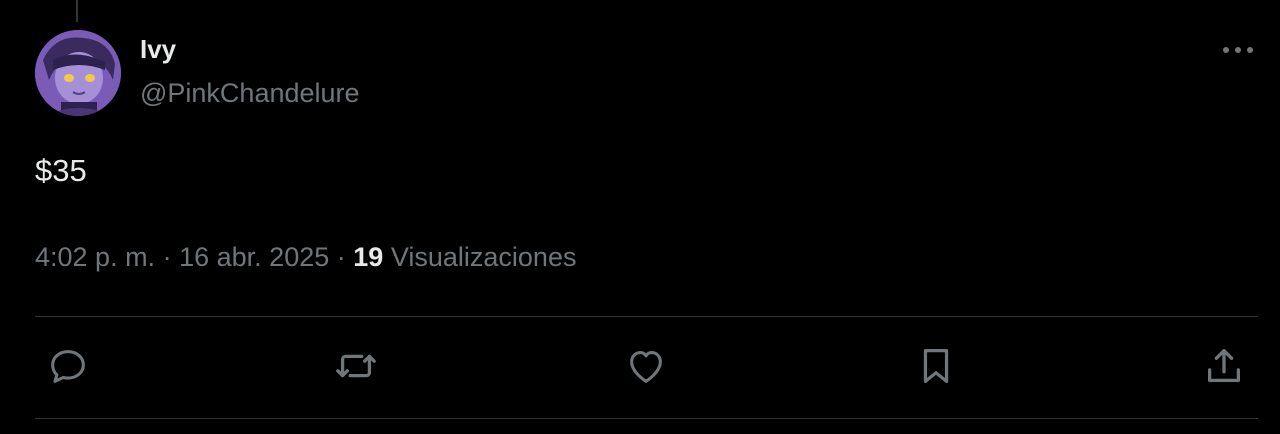 The image size is (1280, 434). I want to click on reply-button, so click(68, 366).